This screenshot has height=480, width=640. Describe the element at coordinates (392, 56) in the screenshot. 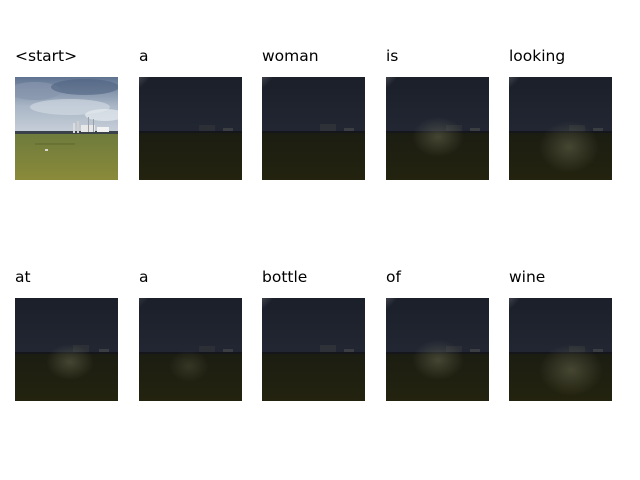

I see `caption-word: is` at that location.